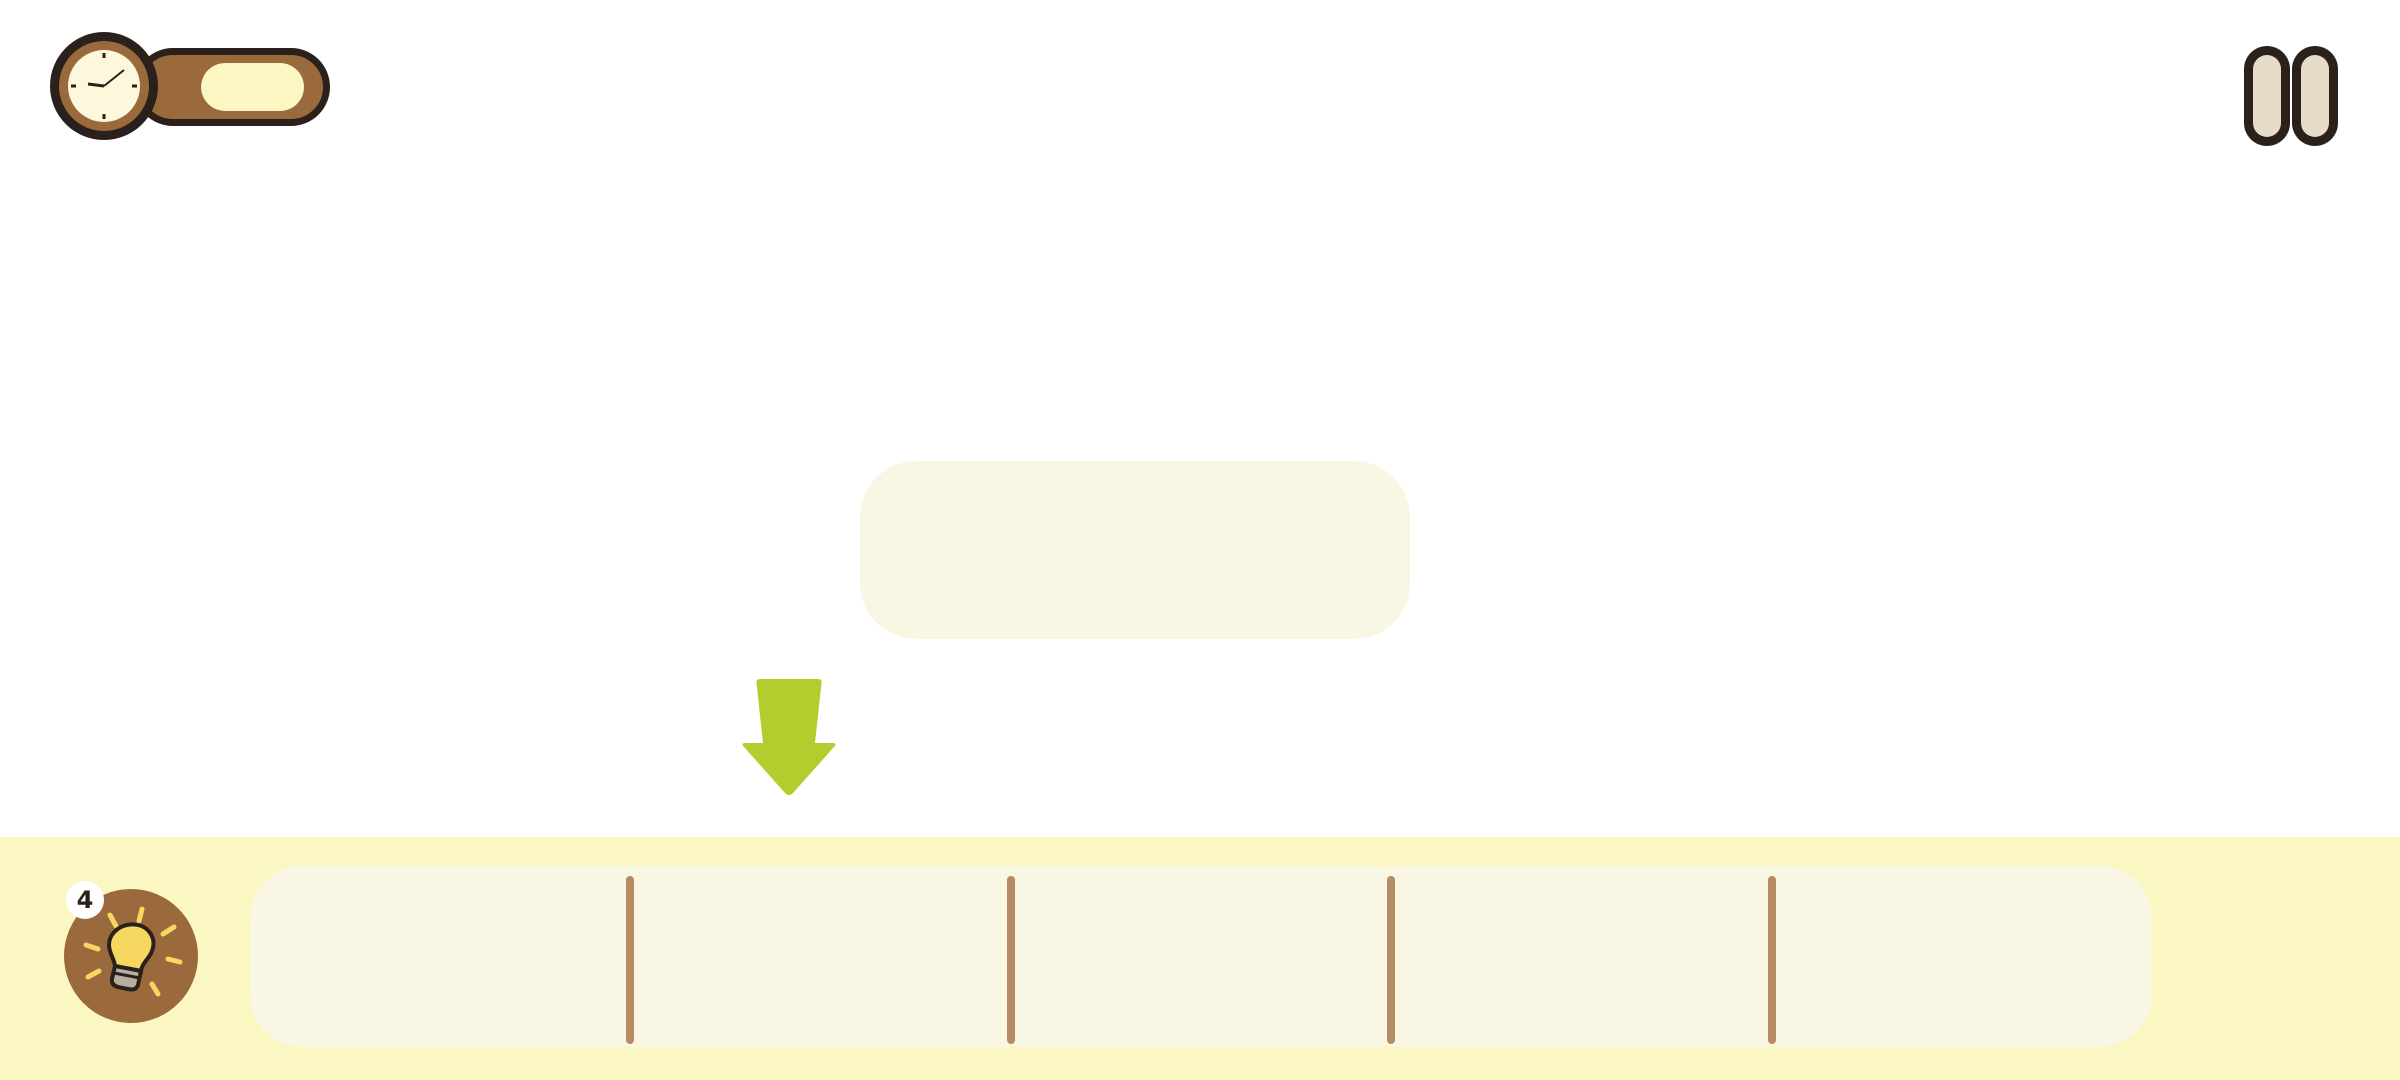 The image size is (2400, 1080). What do you see at coordinates (85, 900) in the screenshot?
I see `hint-count-badge: 4` at bounding box center [85, 900].